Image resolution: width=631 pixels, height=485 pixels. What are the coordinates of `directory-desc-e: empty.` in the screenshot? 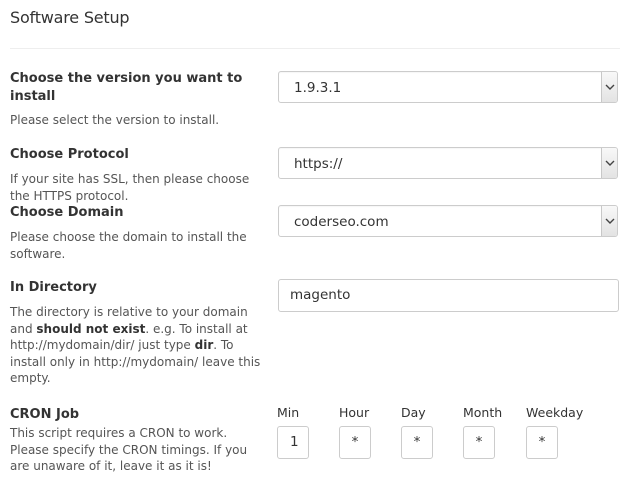 It's located at (30, 378).